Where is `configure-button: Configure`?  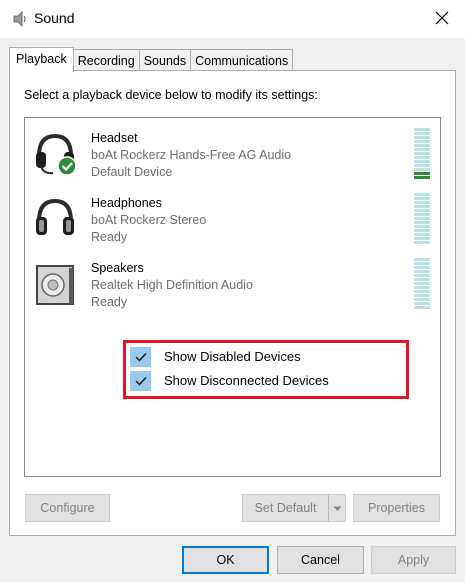
configure-button: Configure is located at coordinates (67, 508).